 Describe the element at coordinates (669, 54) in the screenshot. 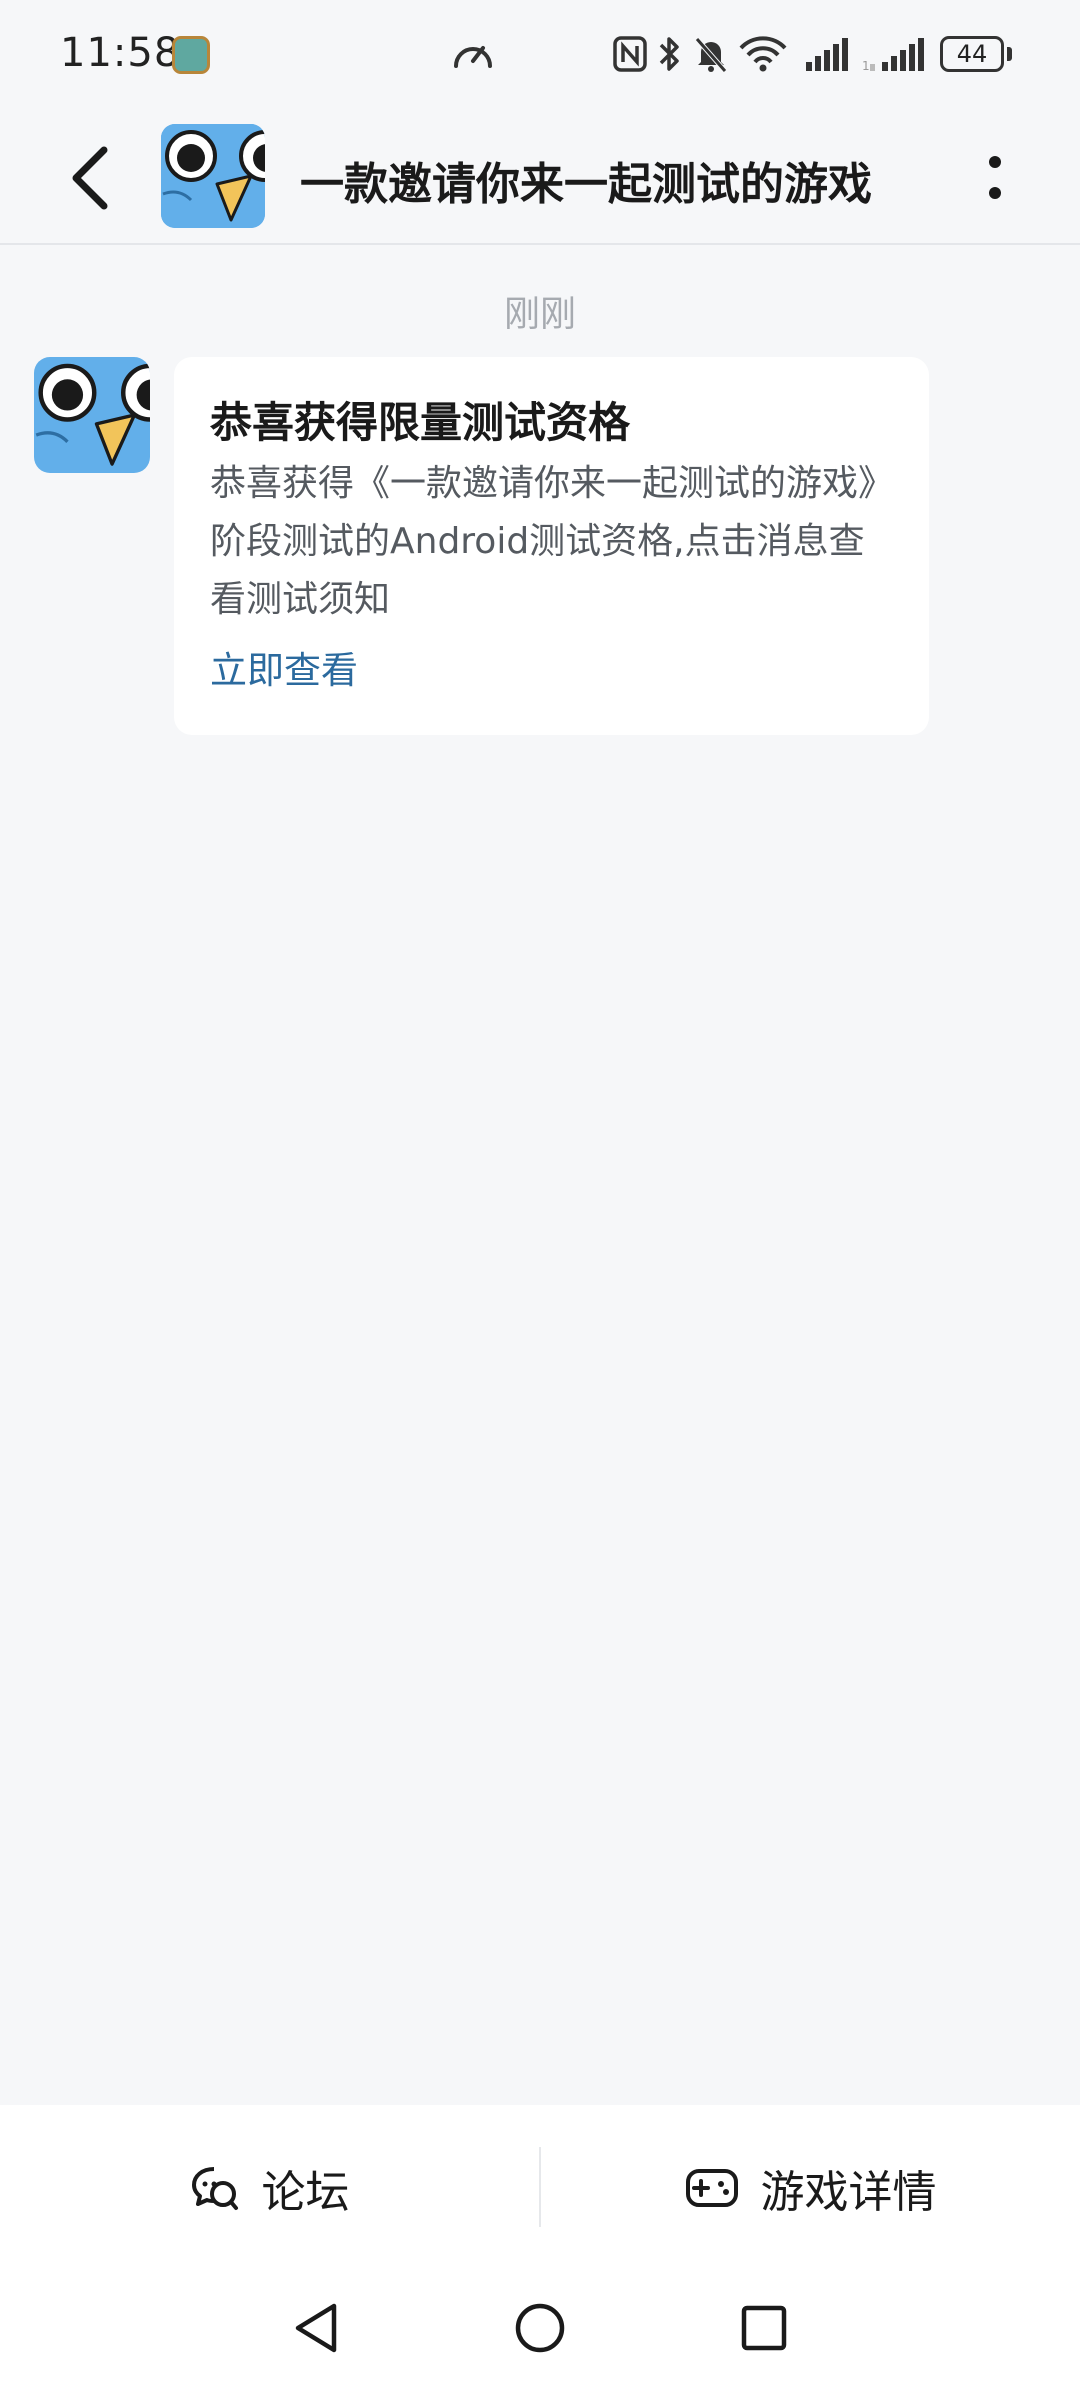

I see `bluetooth-icon` at that location.